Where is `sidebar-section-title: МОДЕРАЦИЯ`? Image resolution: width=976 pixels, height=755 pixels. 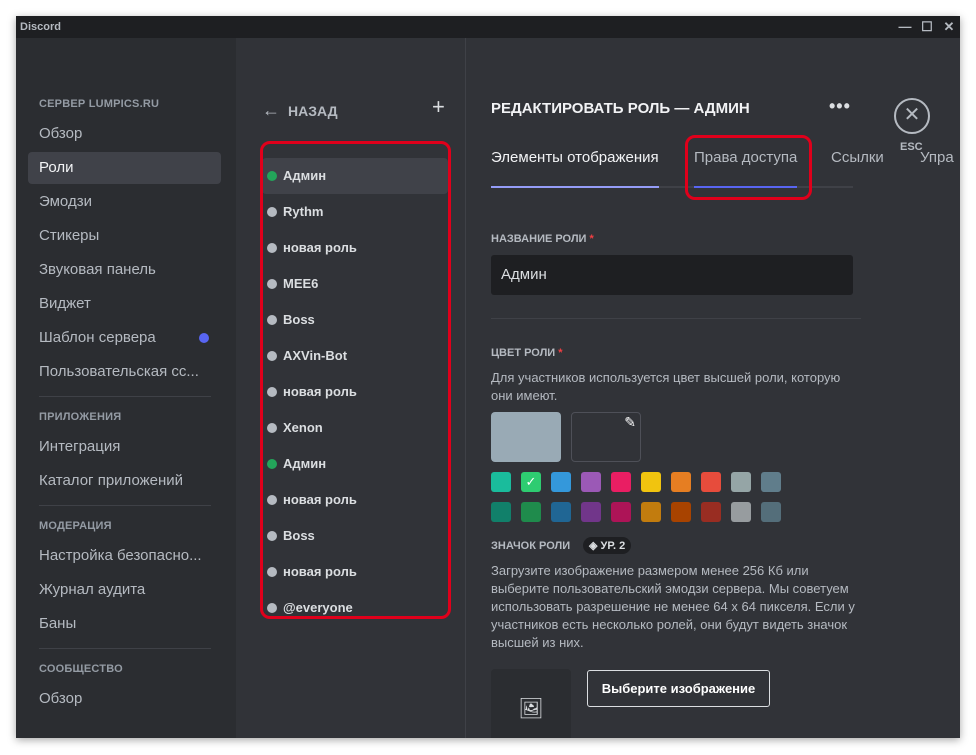
sidebar-section-title: МОДЕРАЦИЯ is located at coordinates (75, 526).